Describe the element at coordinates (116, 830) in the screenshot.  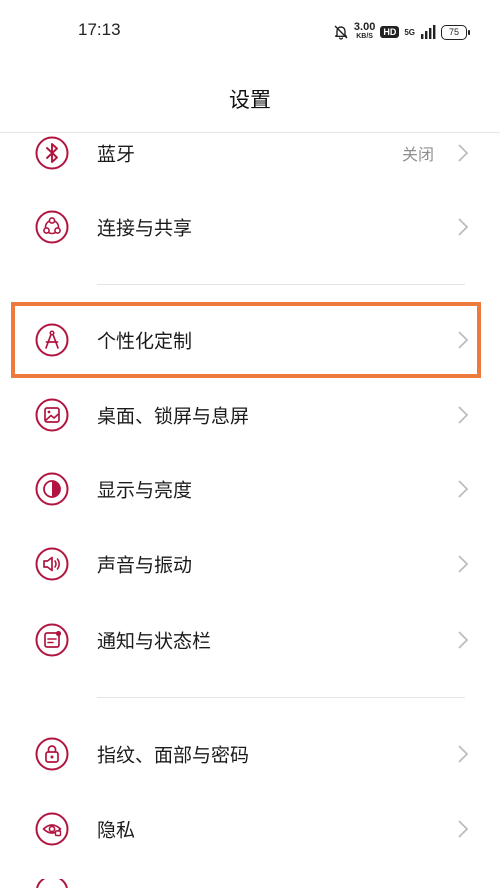
I see `settings-item-label: 隐私` at that location.